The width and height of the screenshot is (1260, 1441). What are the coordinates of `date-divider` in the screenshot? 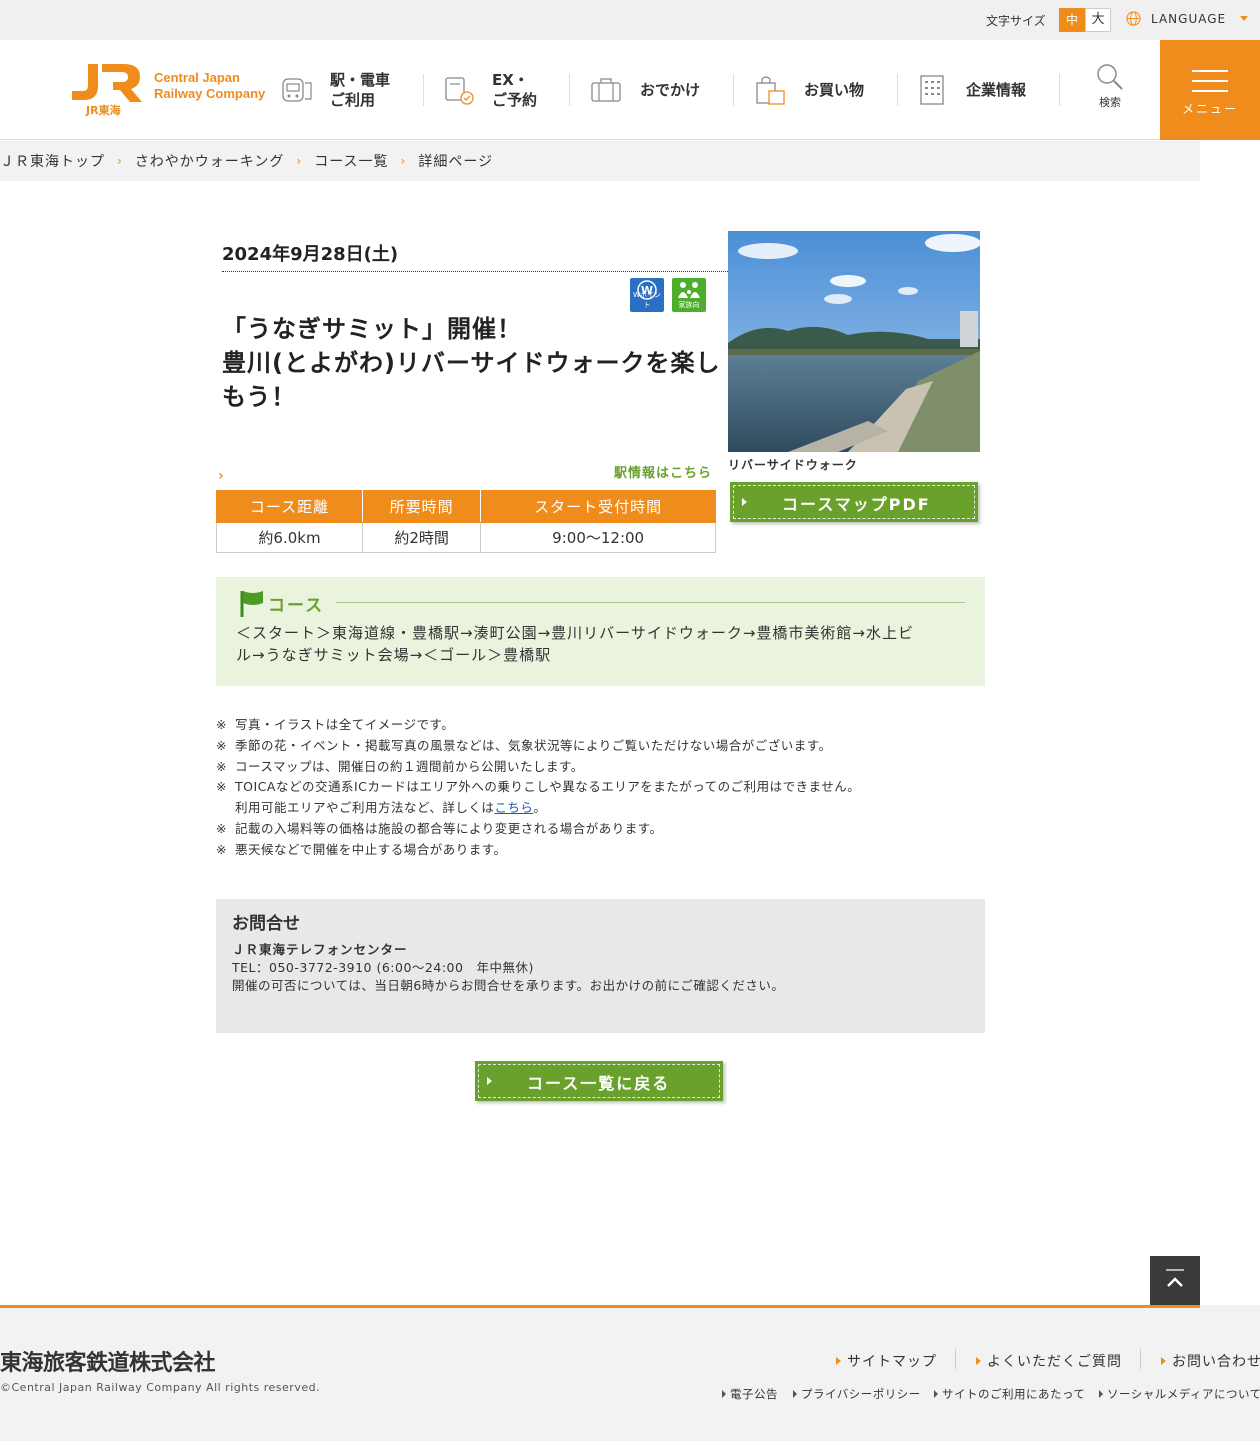 It's located at (475, 271).